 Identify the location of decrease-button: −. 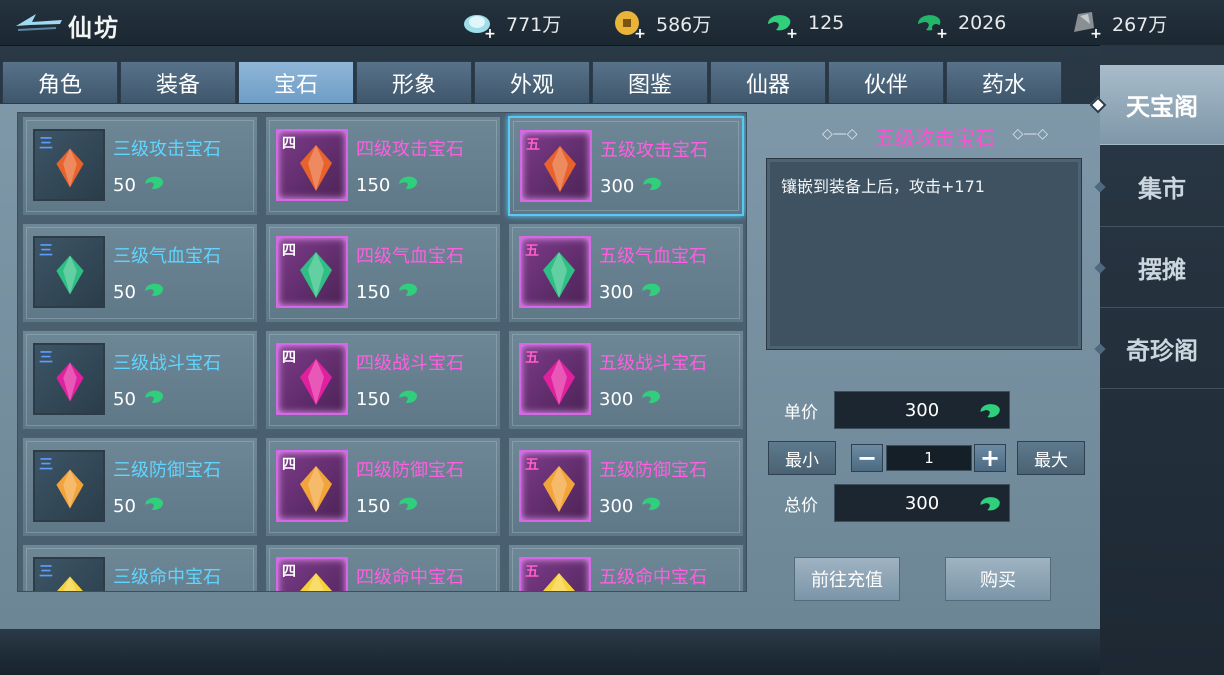
(867, 458).